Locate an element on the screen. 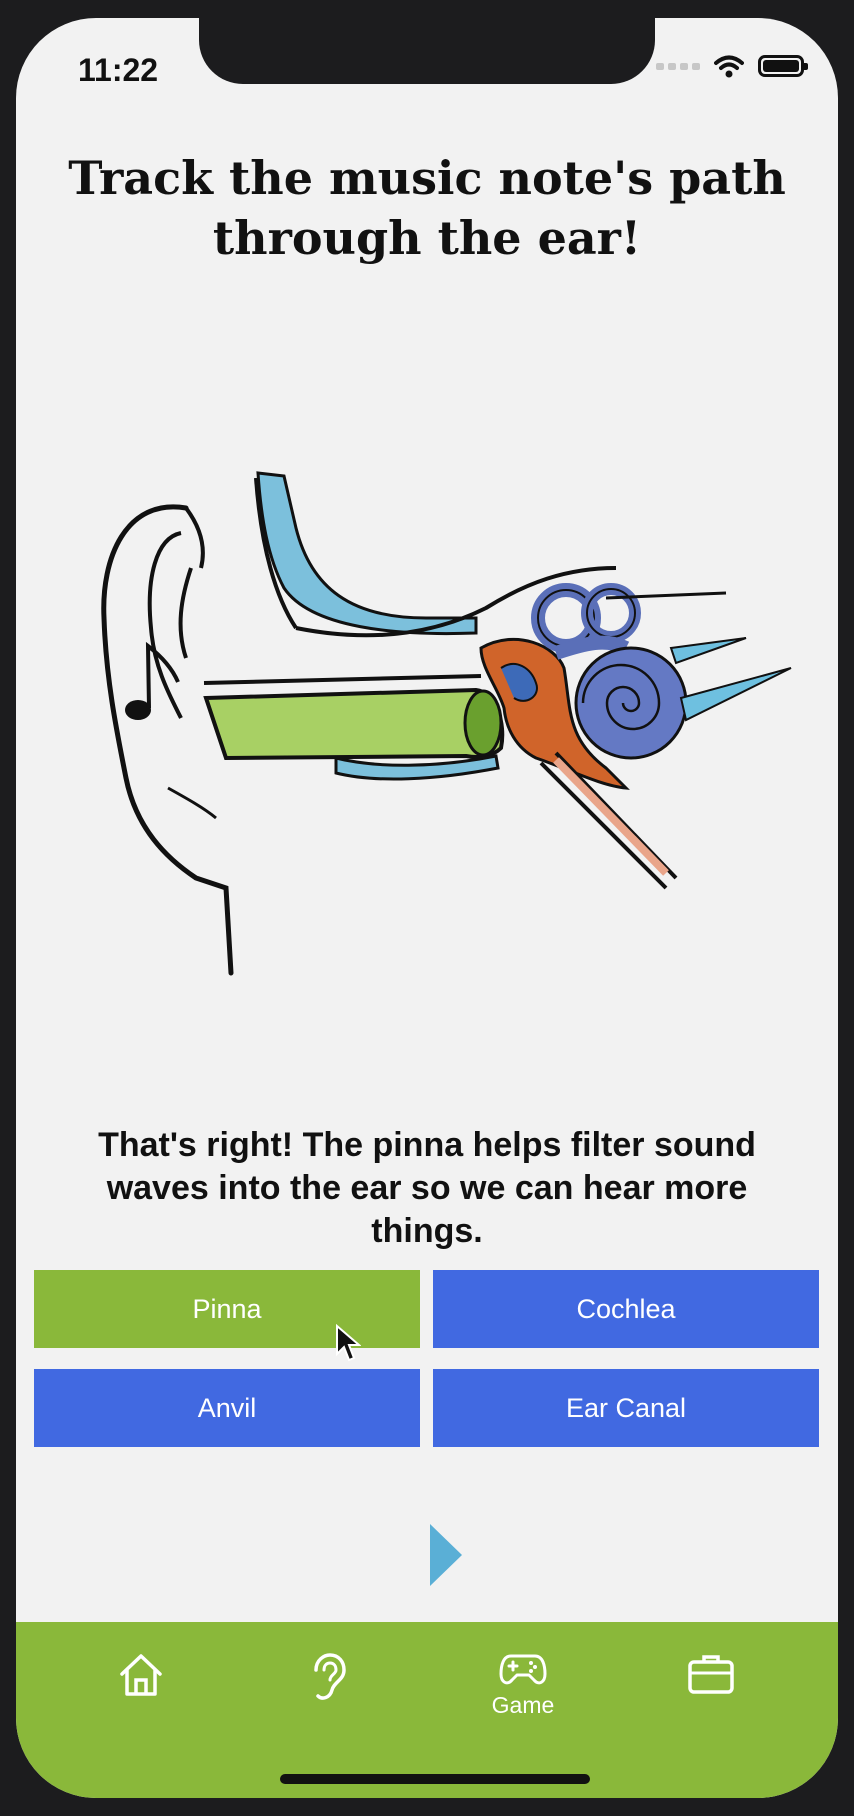  answer-ear-canal-button: Ear Canal is located at coordinates (626, 1408).